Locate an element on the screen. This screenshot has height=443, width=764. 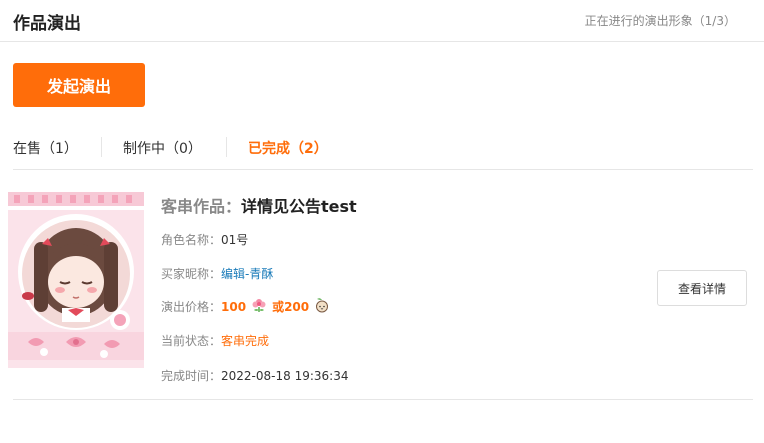
completion-time-label: 完成时间： is located at coordinates (191, 376).